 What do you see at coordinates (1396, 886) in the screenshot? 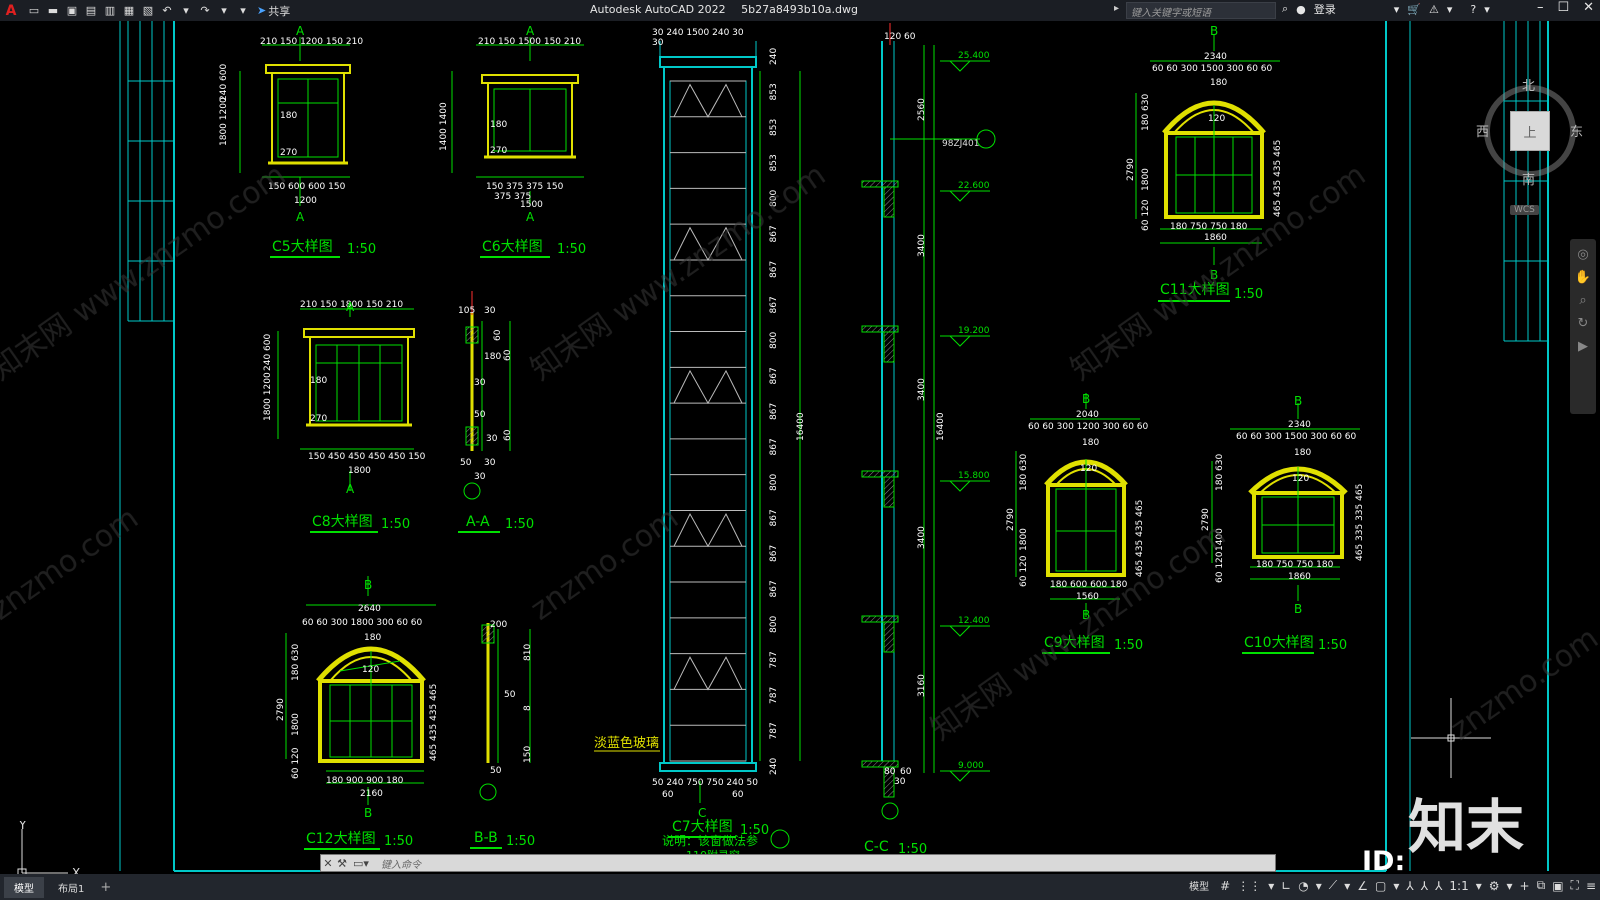
I see `object-snap-dropdown-icon: ▾` at bounding box center [1396, 886].